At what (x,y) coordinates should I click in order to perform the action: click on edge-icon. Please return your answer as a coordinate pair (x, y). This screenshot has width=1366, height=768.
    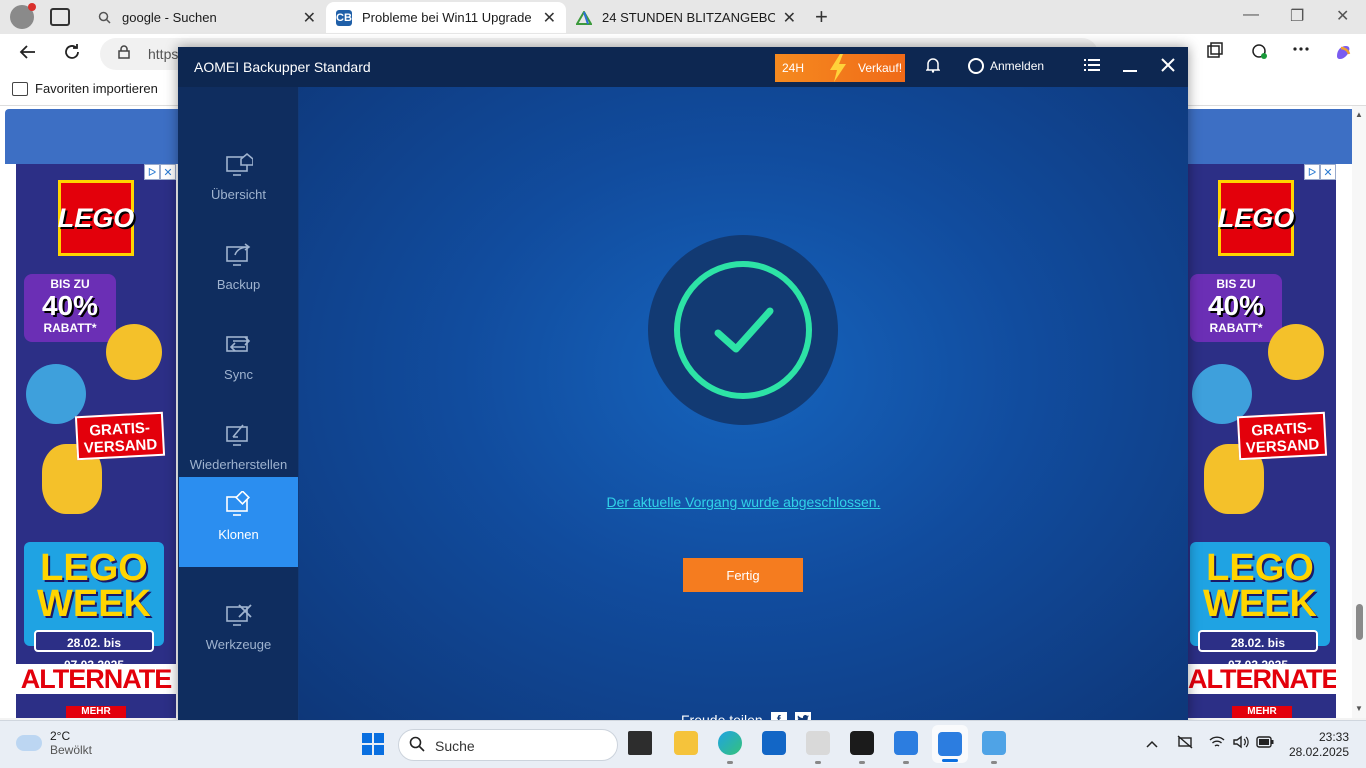
    Looking at the image, I should click on (730, 747).